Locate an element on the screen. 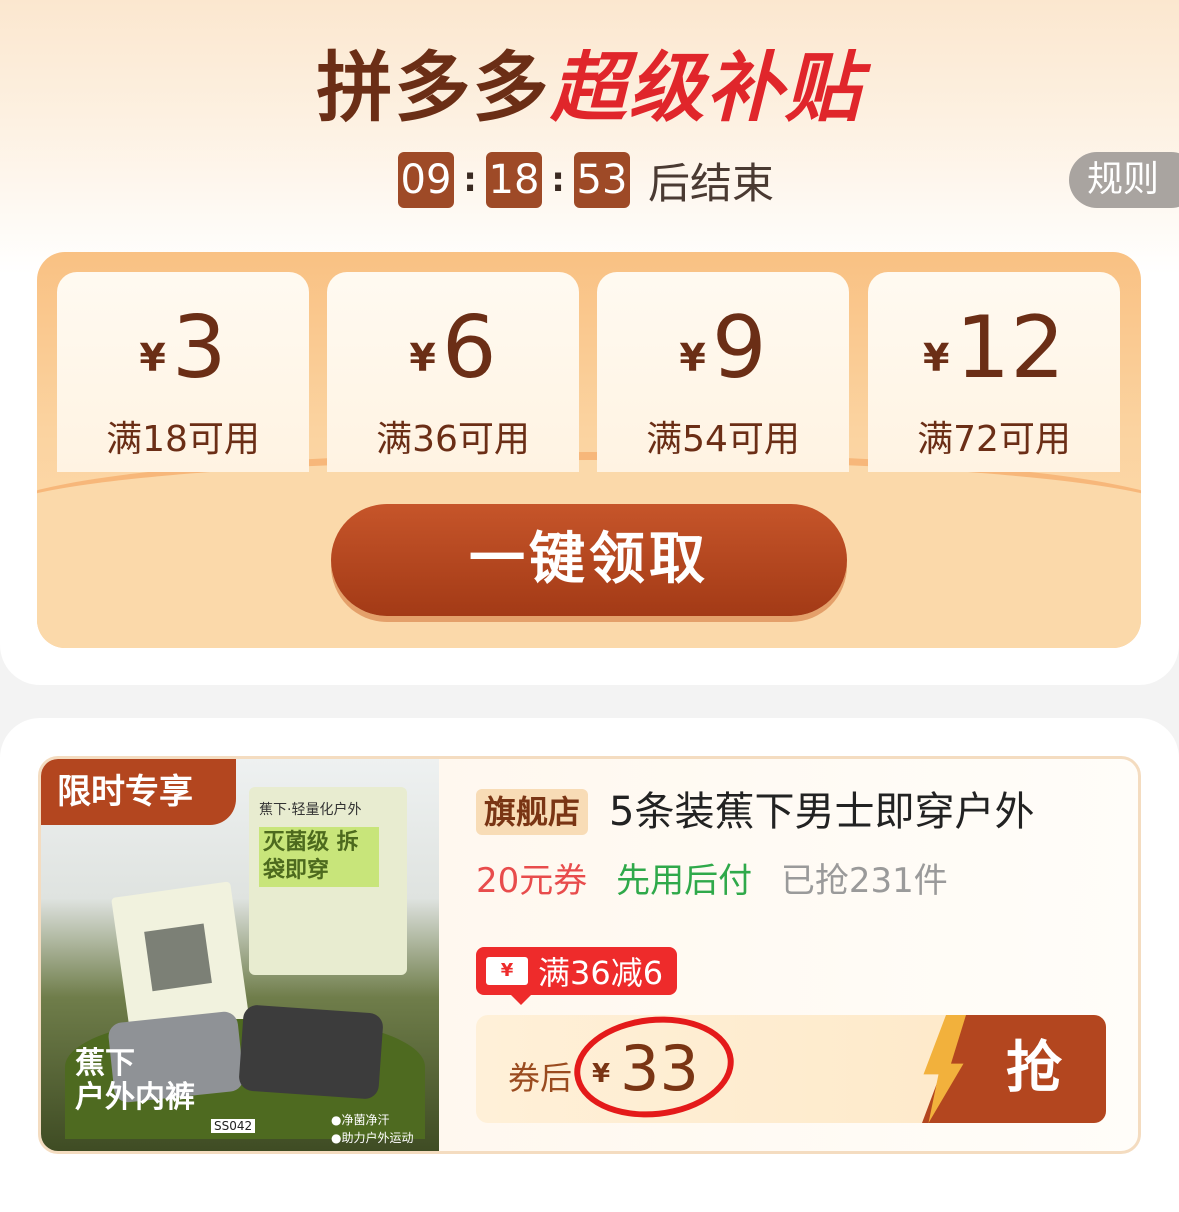 The image size is (1179, 1212). product-title: 5条装蕉下男士即穿户外 is located at coordinates (821, 812).